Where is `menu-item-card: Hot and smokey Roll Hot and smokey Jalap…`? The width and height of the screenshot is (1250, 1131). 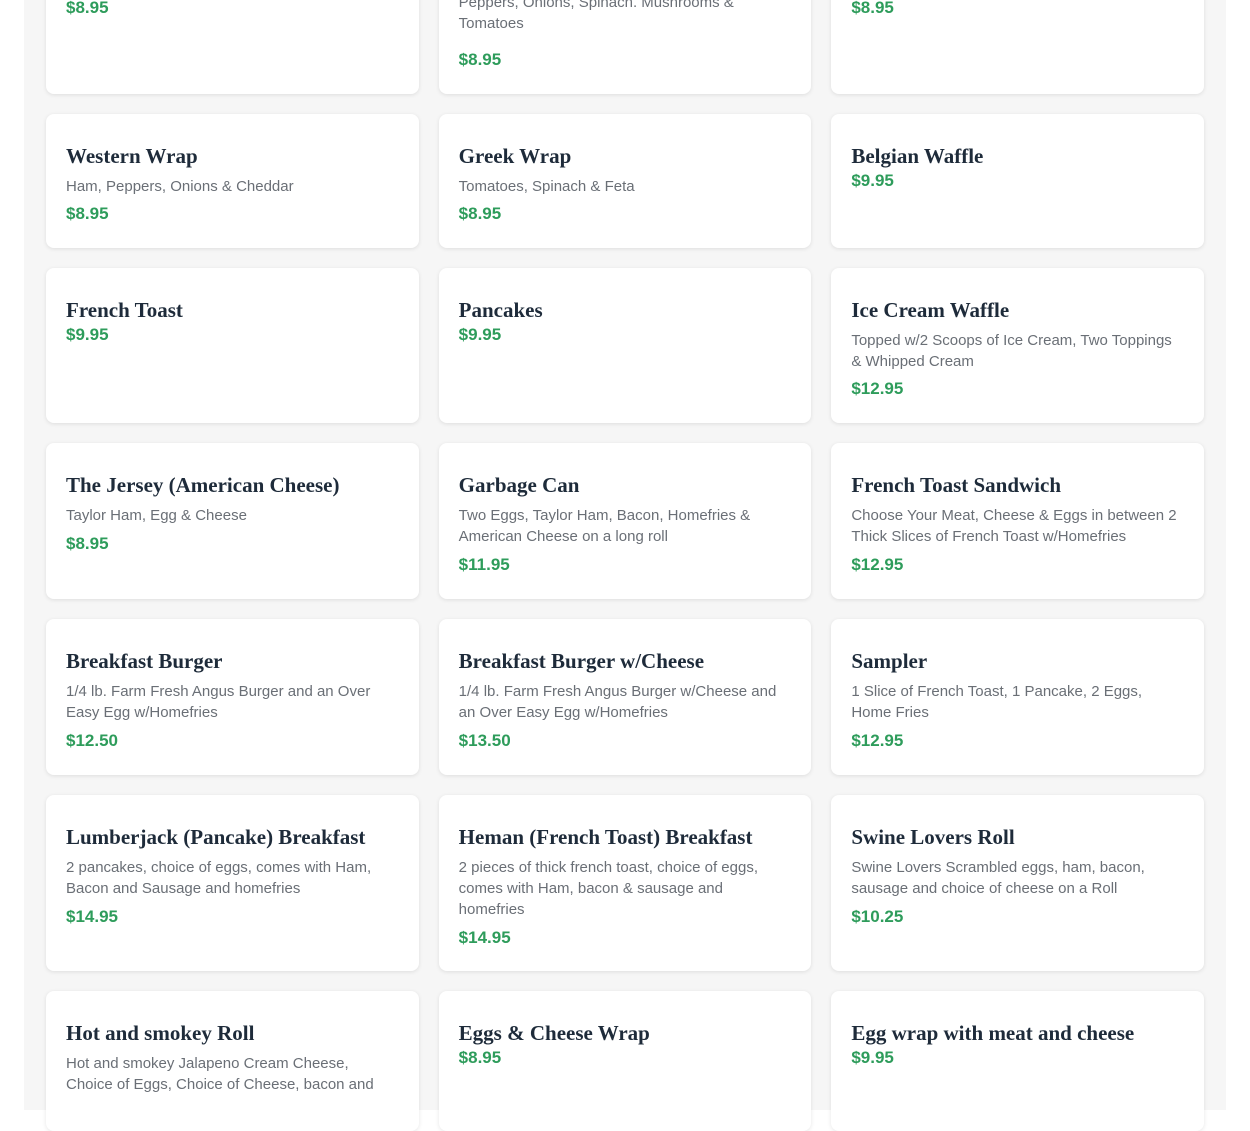
menu-item-card: Hot and smokey Roll Hot and smokey Jalap… is located at coordinates (232, 1061).